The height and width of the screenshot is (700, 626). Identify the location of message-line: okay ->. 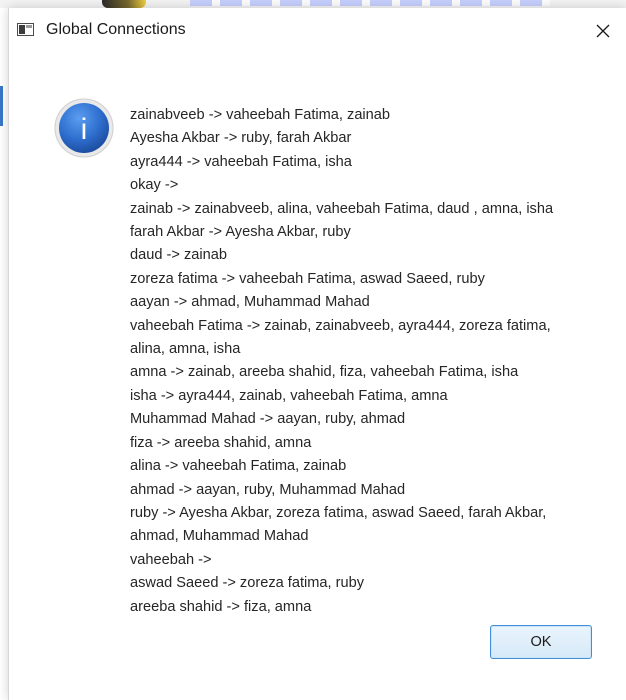
(154, 185).